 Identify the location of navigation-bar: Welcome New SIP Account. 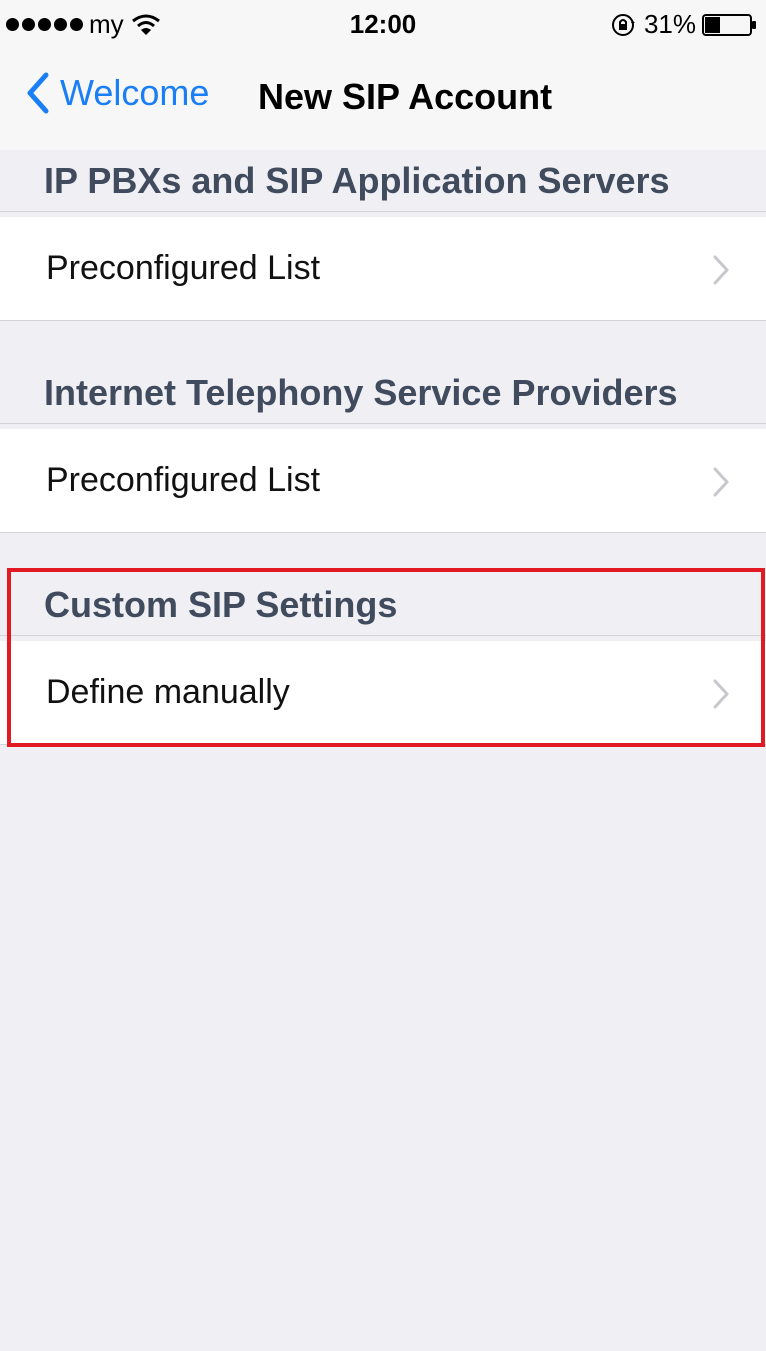
(383, 100).